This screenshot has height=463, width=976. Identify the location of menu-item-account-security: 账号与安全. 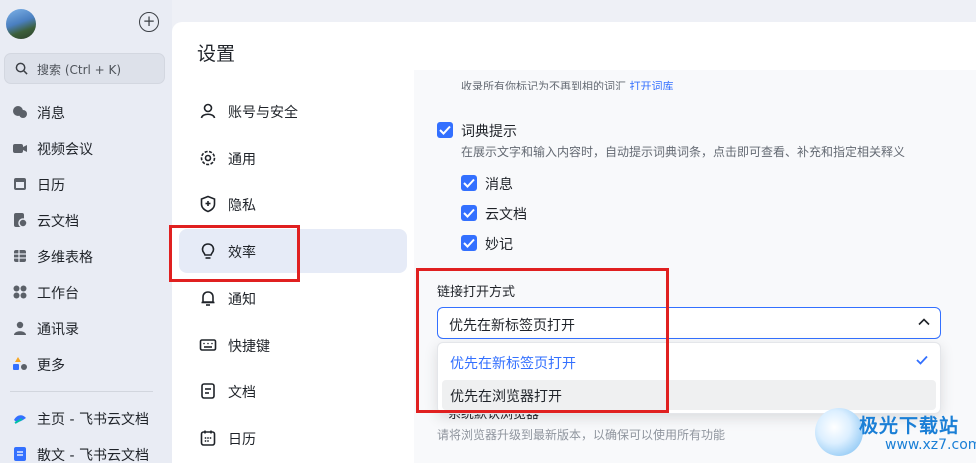
(293, 111).